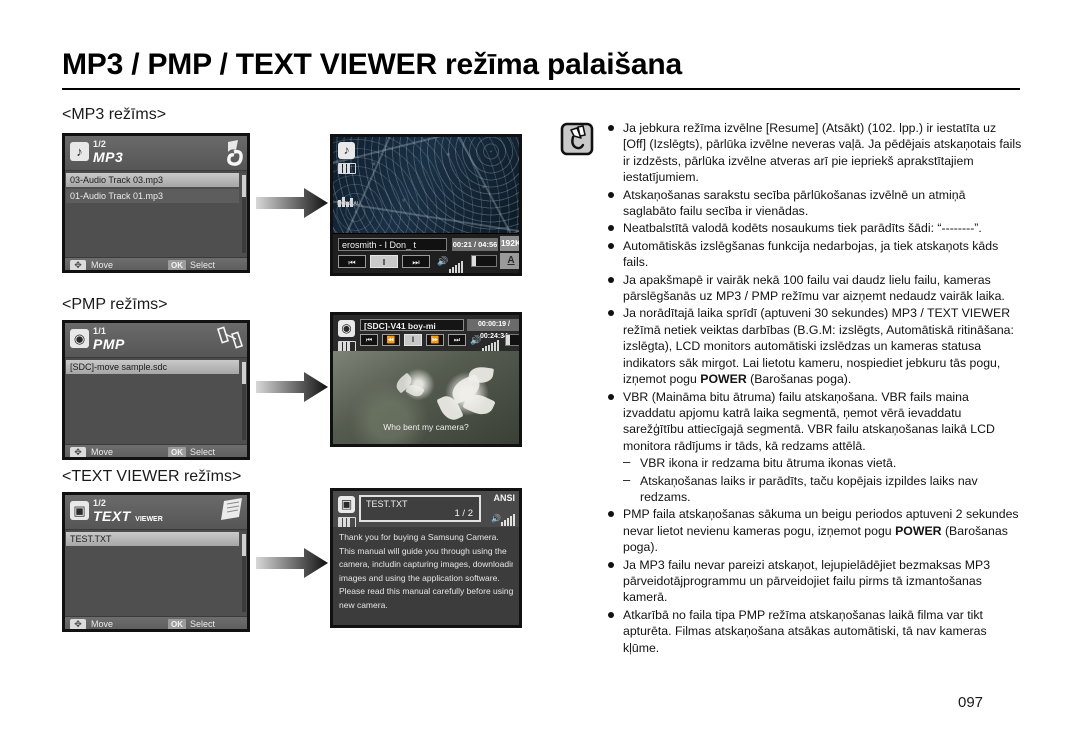  I want to click on text-browser-page-indicator: 1/2, so click(100, 503).